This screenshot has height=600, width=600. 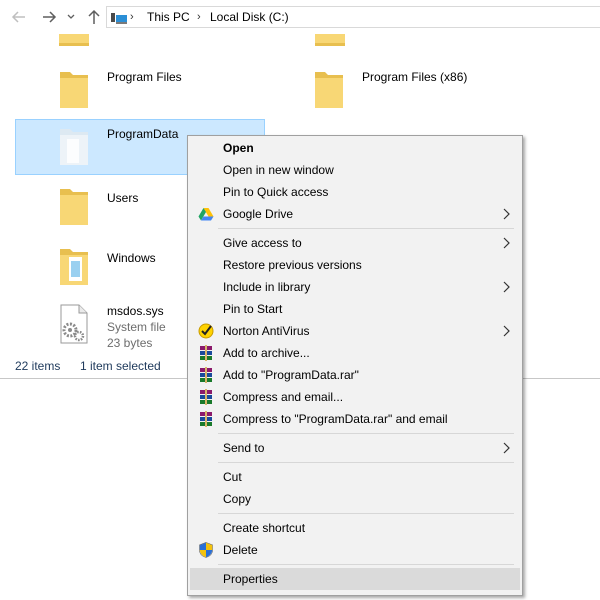 I want to click on menu-item-label: Copy, so click(x=237, y=499).